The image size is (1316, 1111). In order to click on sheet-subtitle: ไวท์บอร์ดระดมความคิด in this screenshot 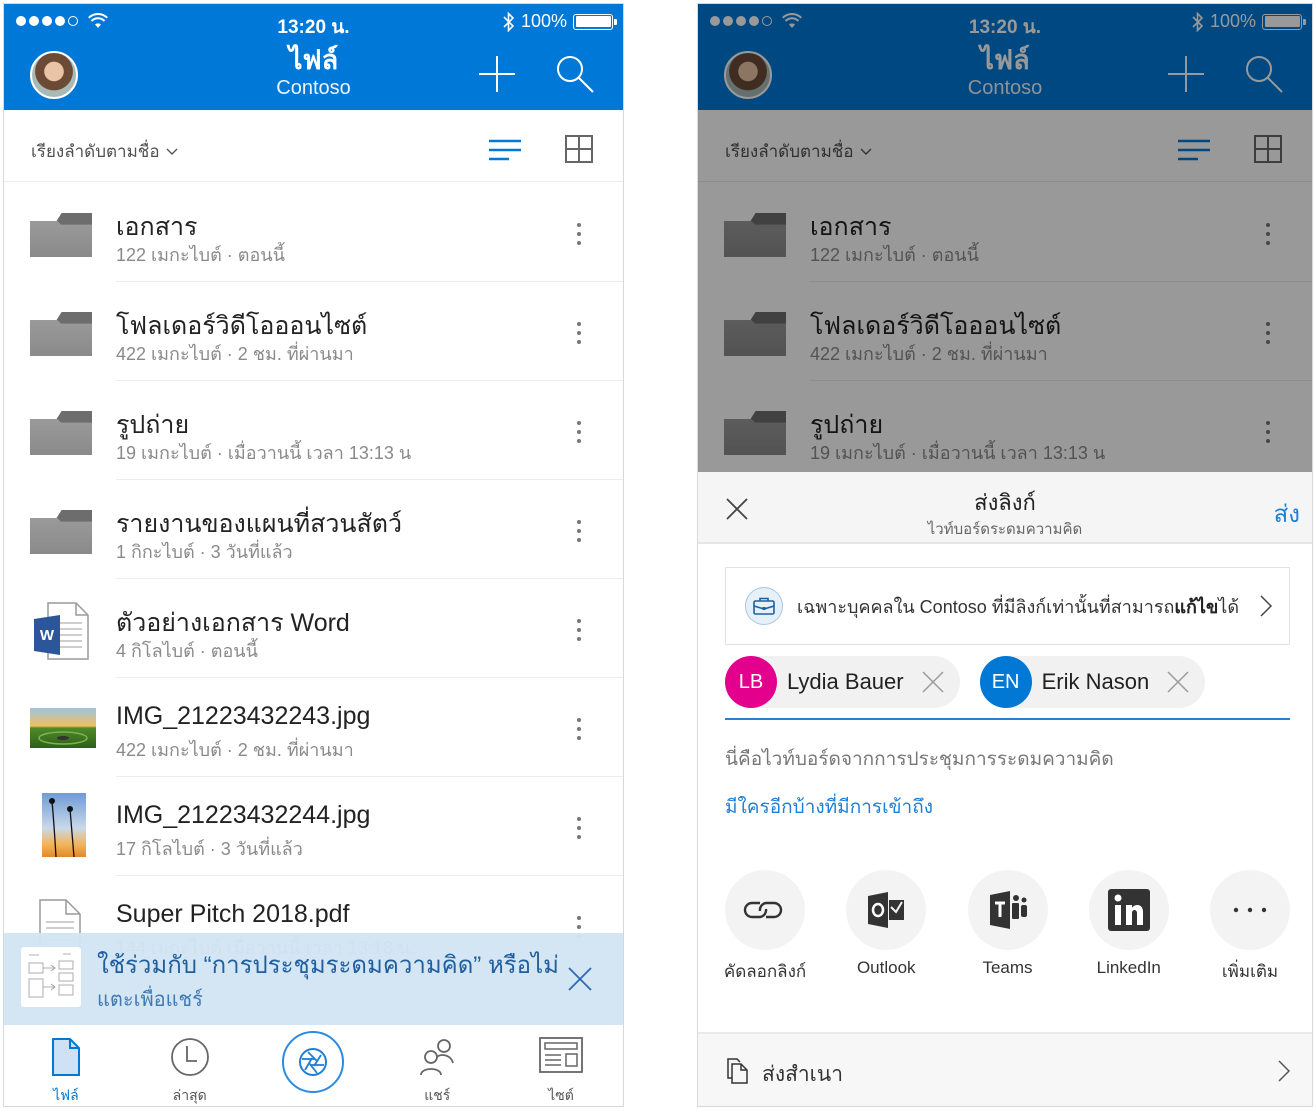, I will do `click(1005, 529)`.